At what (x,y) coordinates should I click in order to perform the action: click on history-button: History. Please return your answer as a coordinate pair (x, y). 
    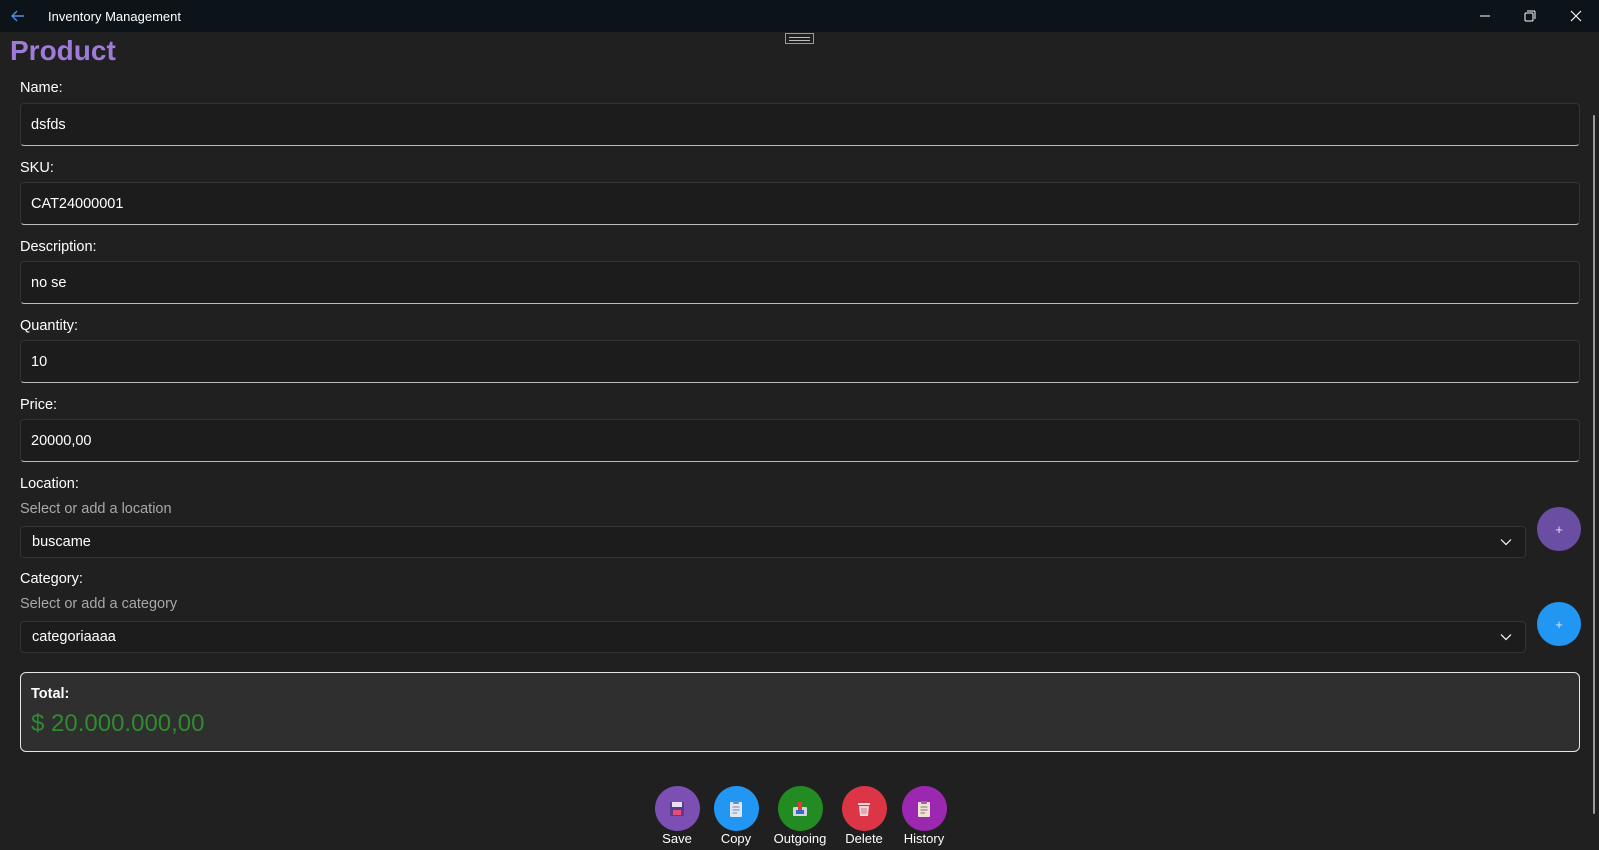
    Looking at the image, I should click on (924, 816).